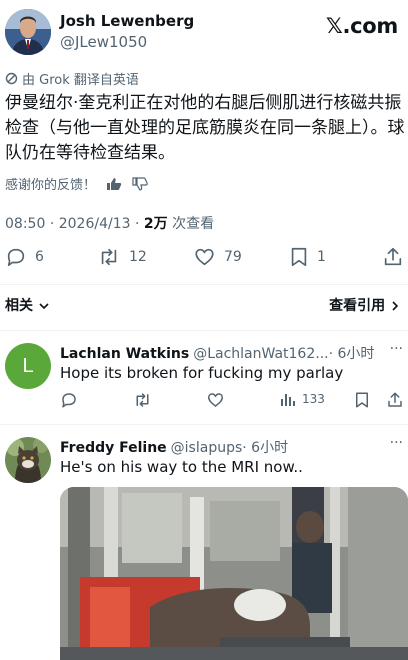 This screenshot has height=660, width=408. I want to click on bookmark-button, so click(362, 400).